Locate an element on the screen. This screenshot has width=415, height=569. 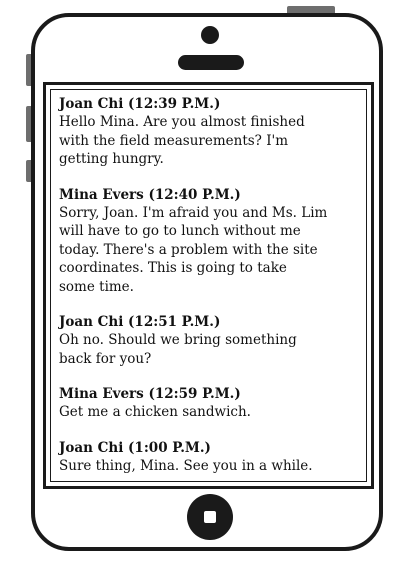
message-text: Get me a chicken sandwich. is located at coordinates (155, 412).